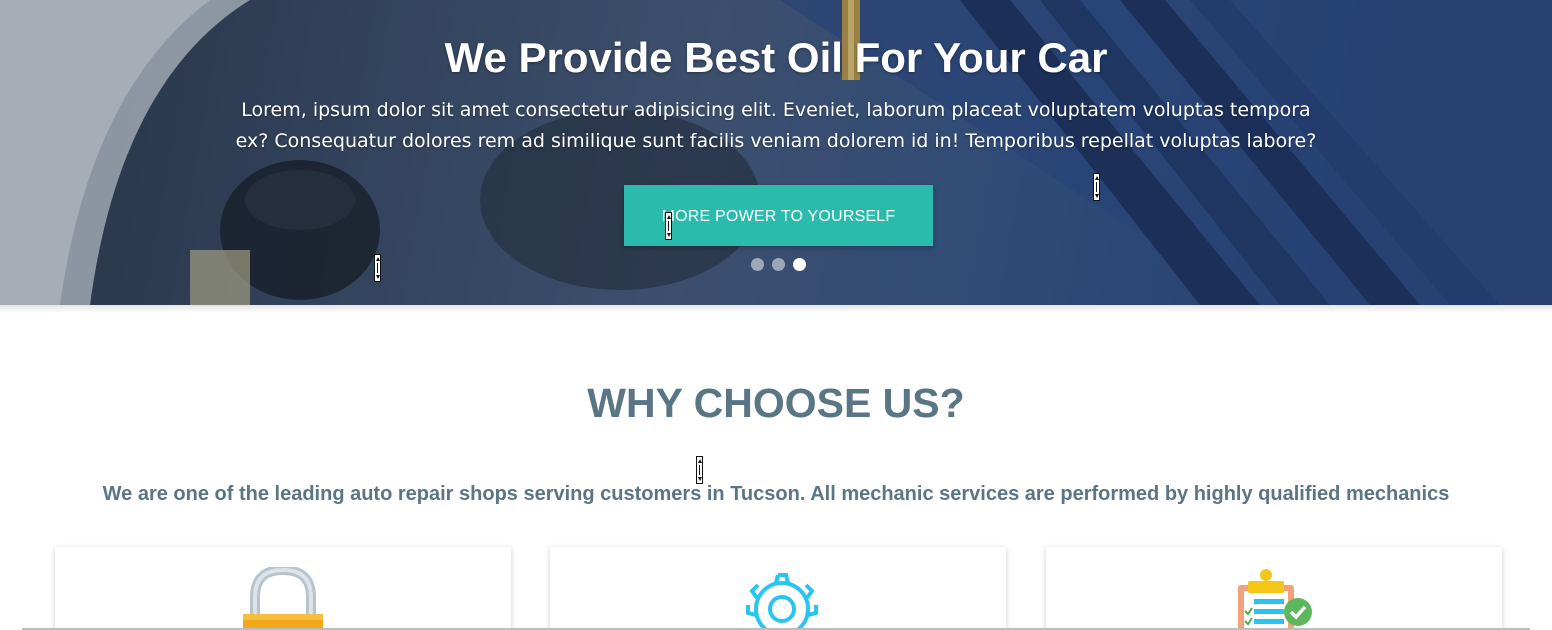 The image size is (1552, 630). Describe the element at coordinates (1275, 599) in the screenshot. I see `clipboard-check-icon` at that location.